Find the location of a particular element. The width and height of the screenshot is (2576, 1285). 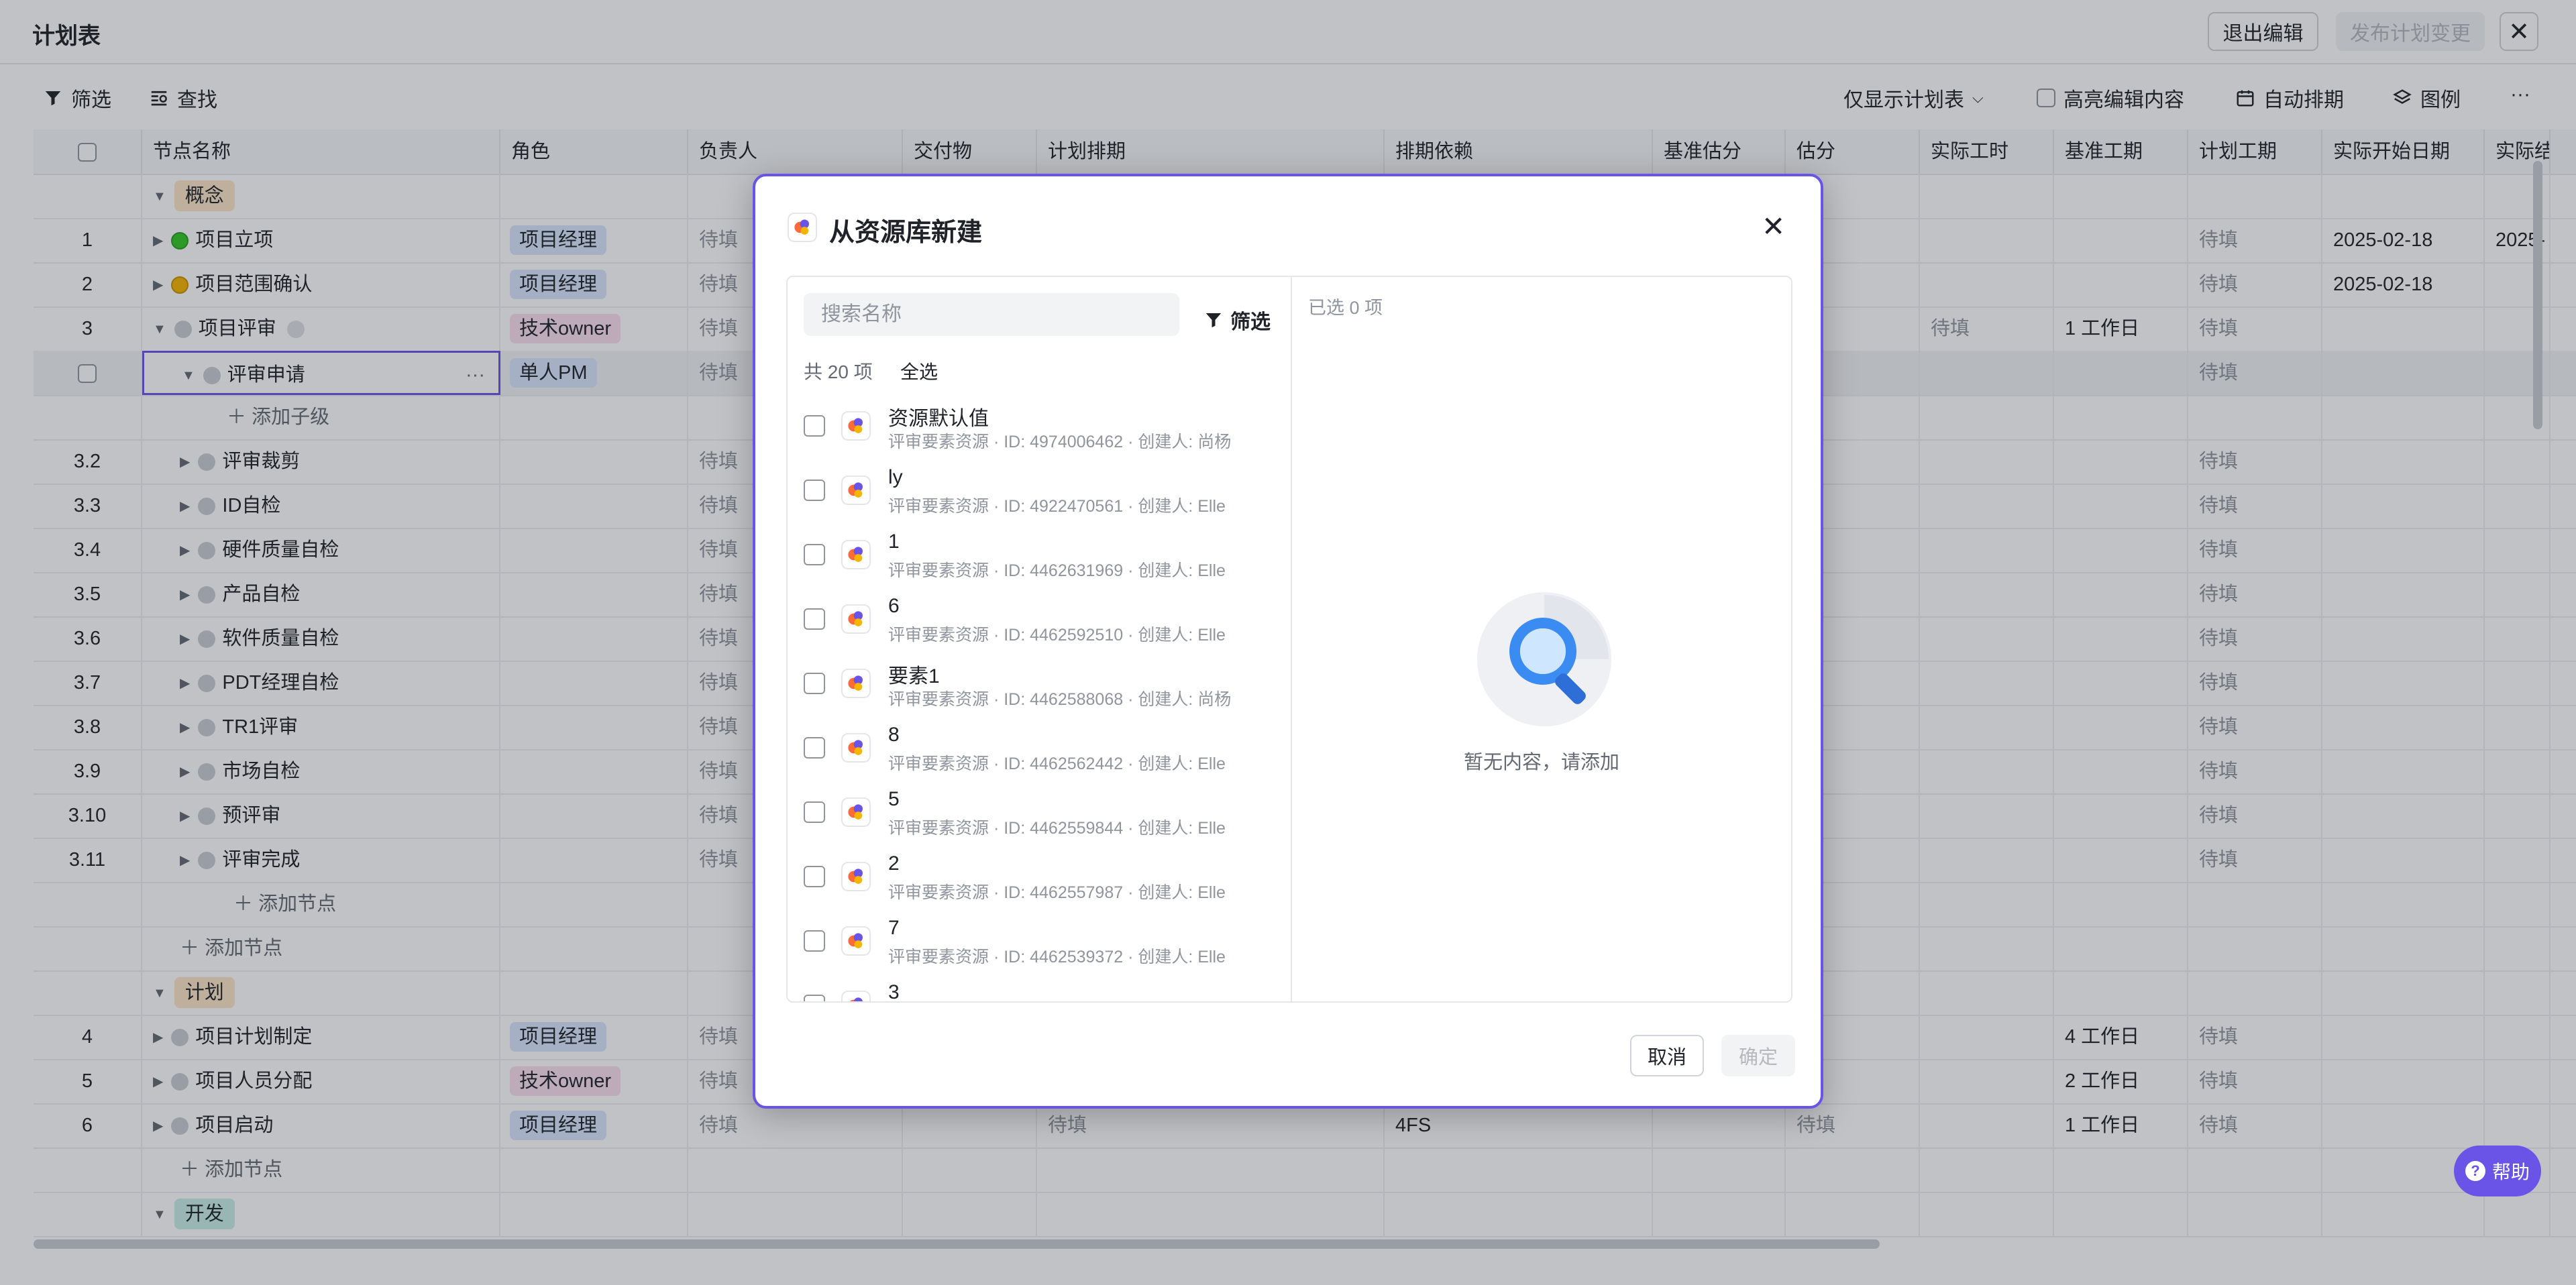

resource-list-item: 3 is located at coordinates (1039, 987).